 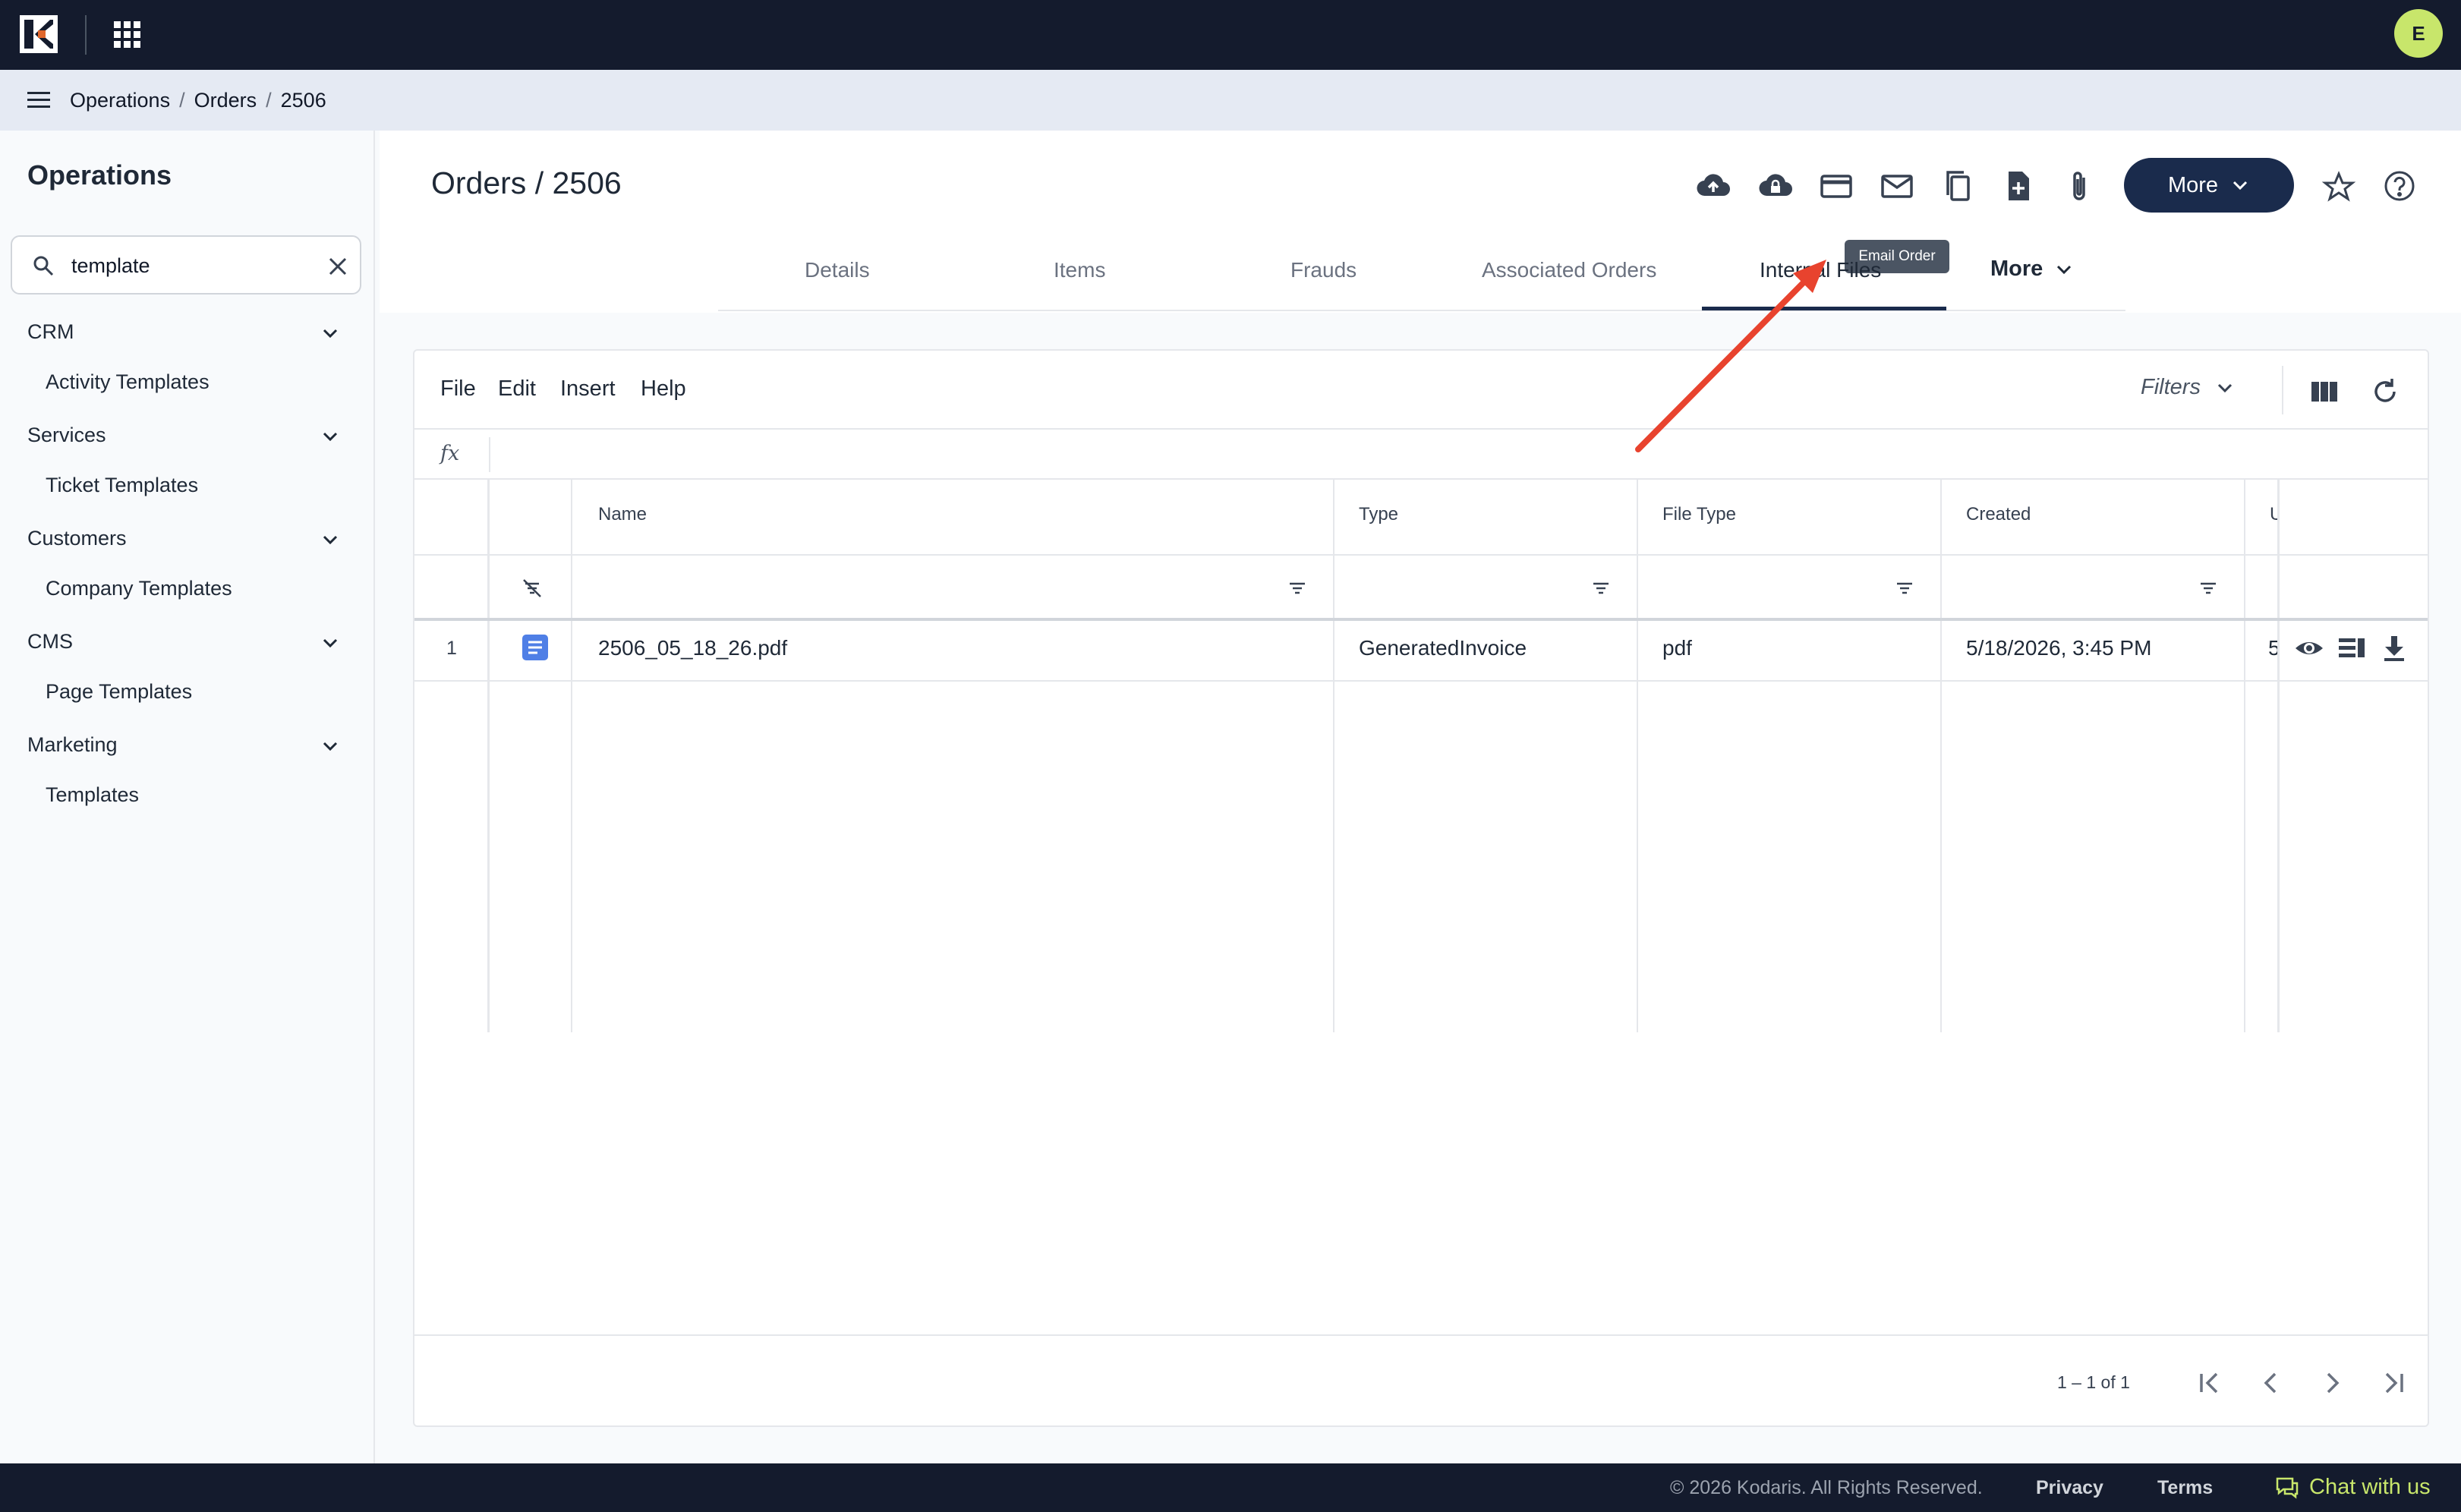 What do you see at coordinates (187, 539) in the screenshot?
I see `sidebar-group-customers: Customers` at bounding box center [187, 539].